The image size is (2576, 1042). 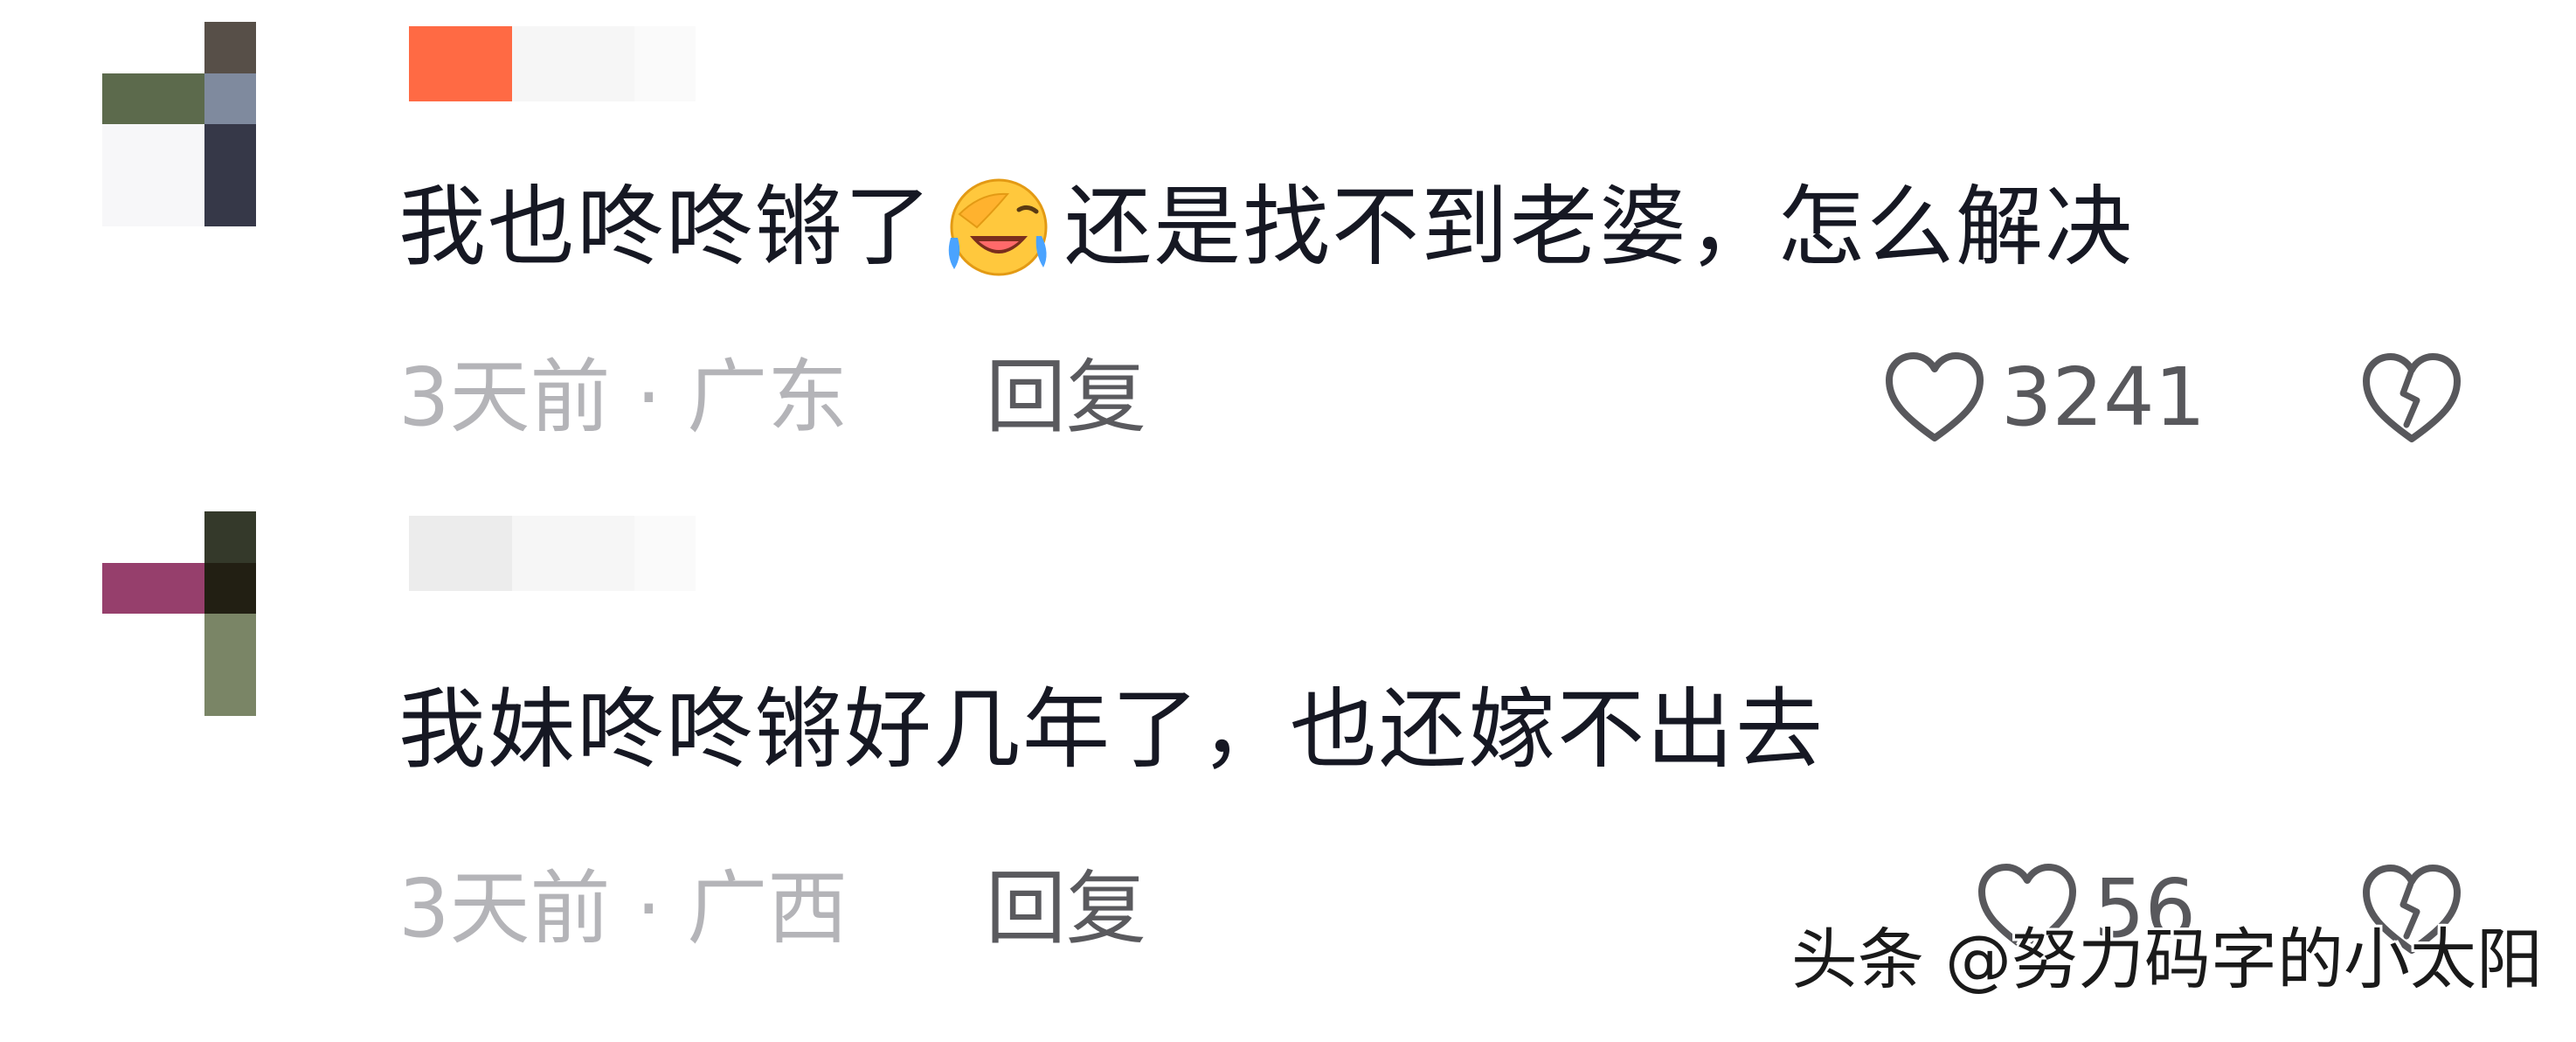 What do you see at coordinates (1934, 397) in the screenshot?
I see `heart-outline-icon` at bounding box center [1934, 397].